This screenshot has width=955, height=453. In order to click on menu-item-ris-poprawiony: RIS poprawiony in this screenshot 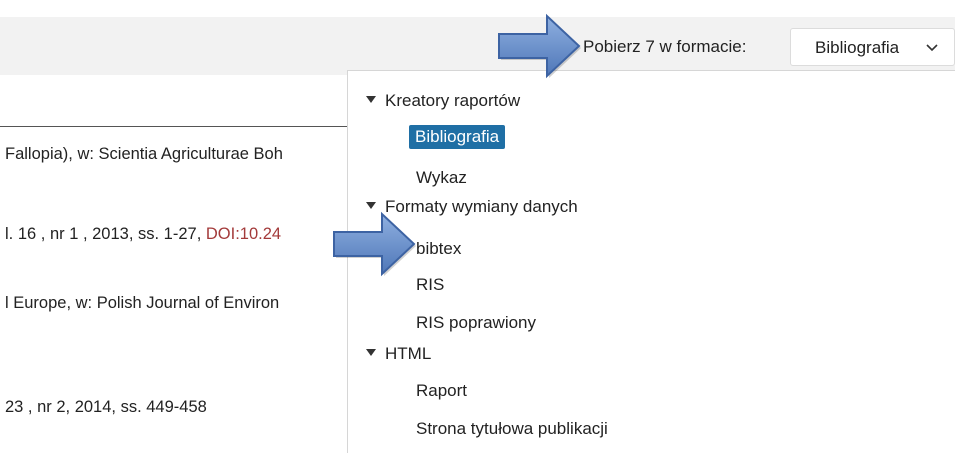, I will do `click(476, 323)`.